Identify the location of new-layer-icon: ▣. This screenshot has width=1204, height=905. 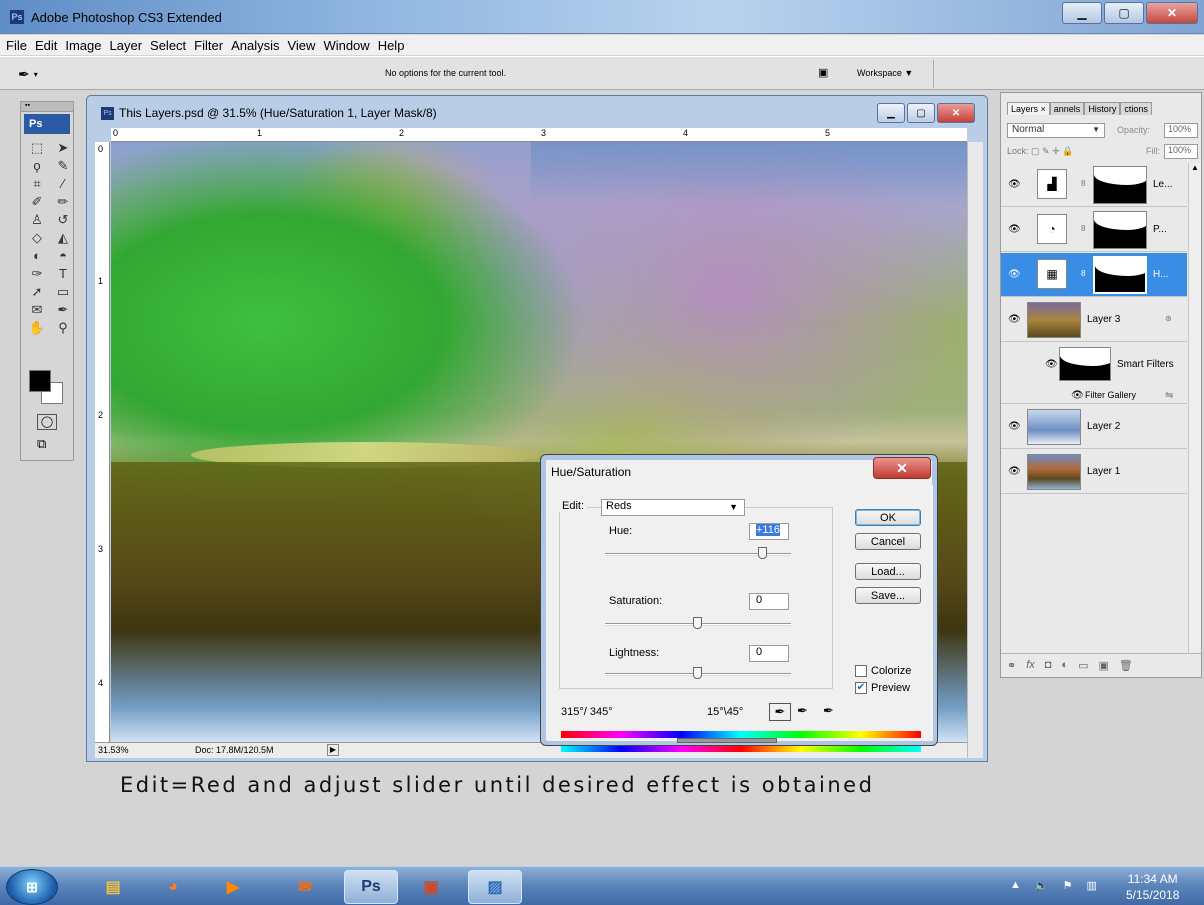
(1104, 665).